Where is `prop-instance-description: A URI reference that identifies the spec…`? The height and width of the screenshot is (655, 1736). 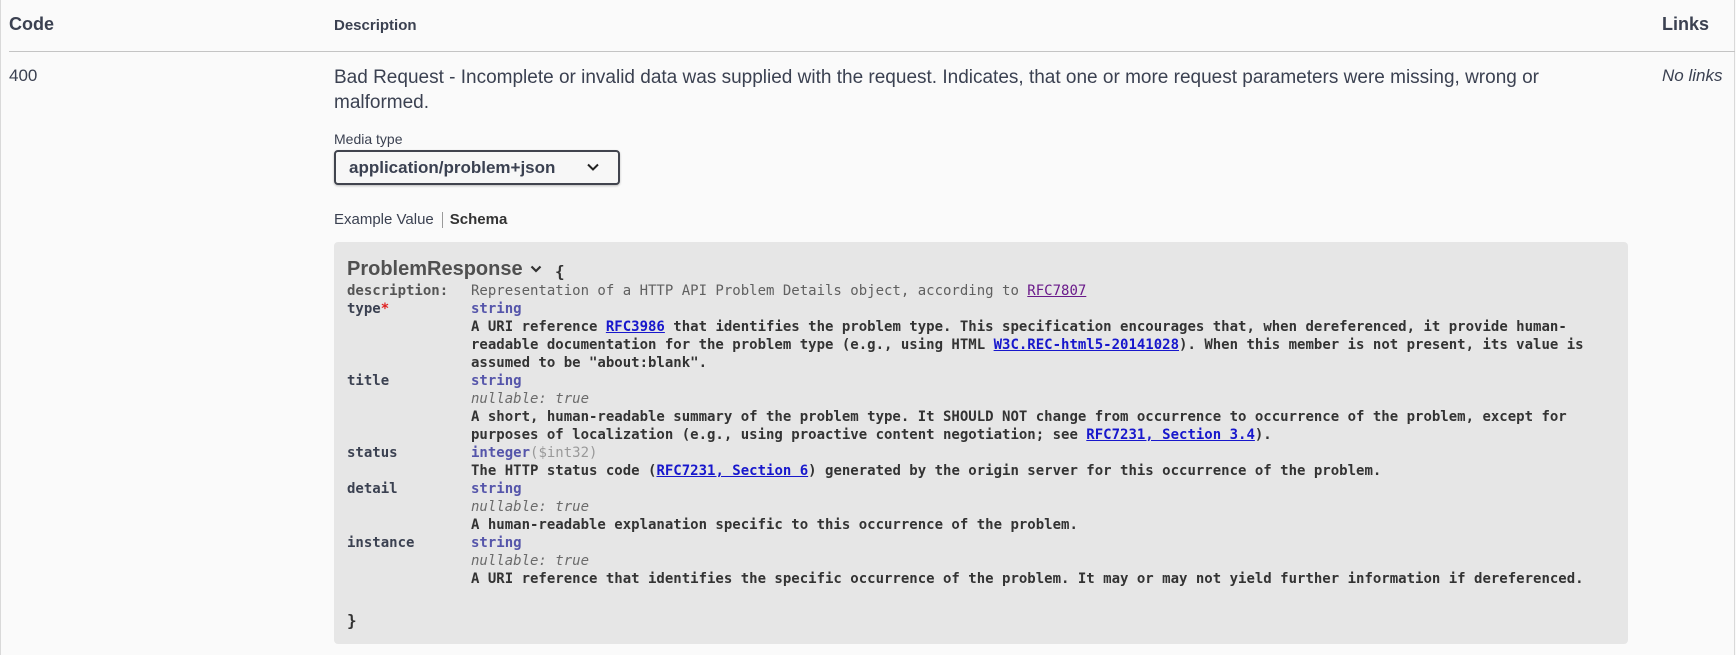 prop-instance-description: A URI reference that identifies the spec… is located at coordinates (1027, 579).